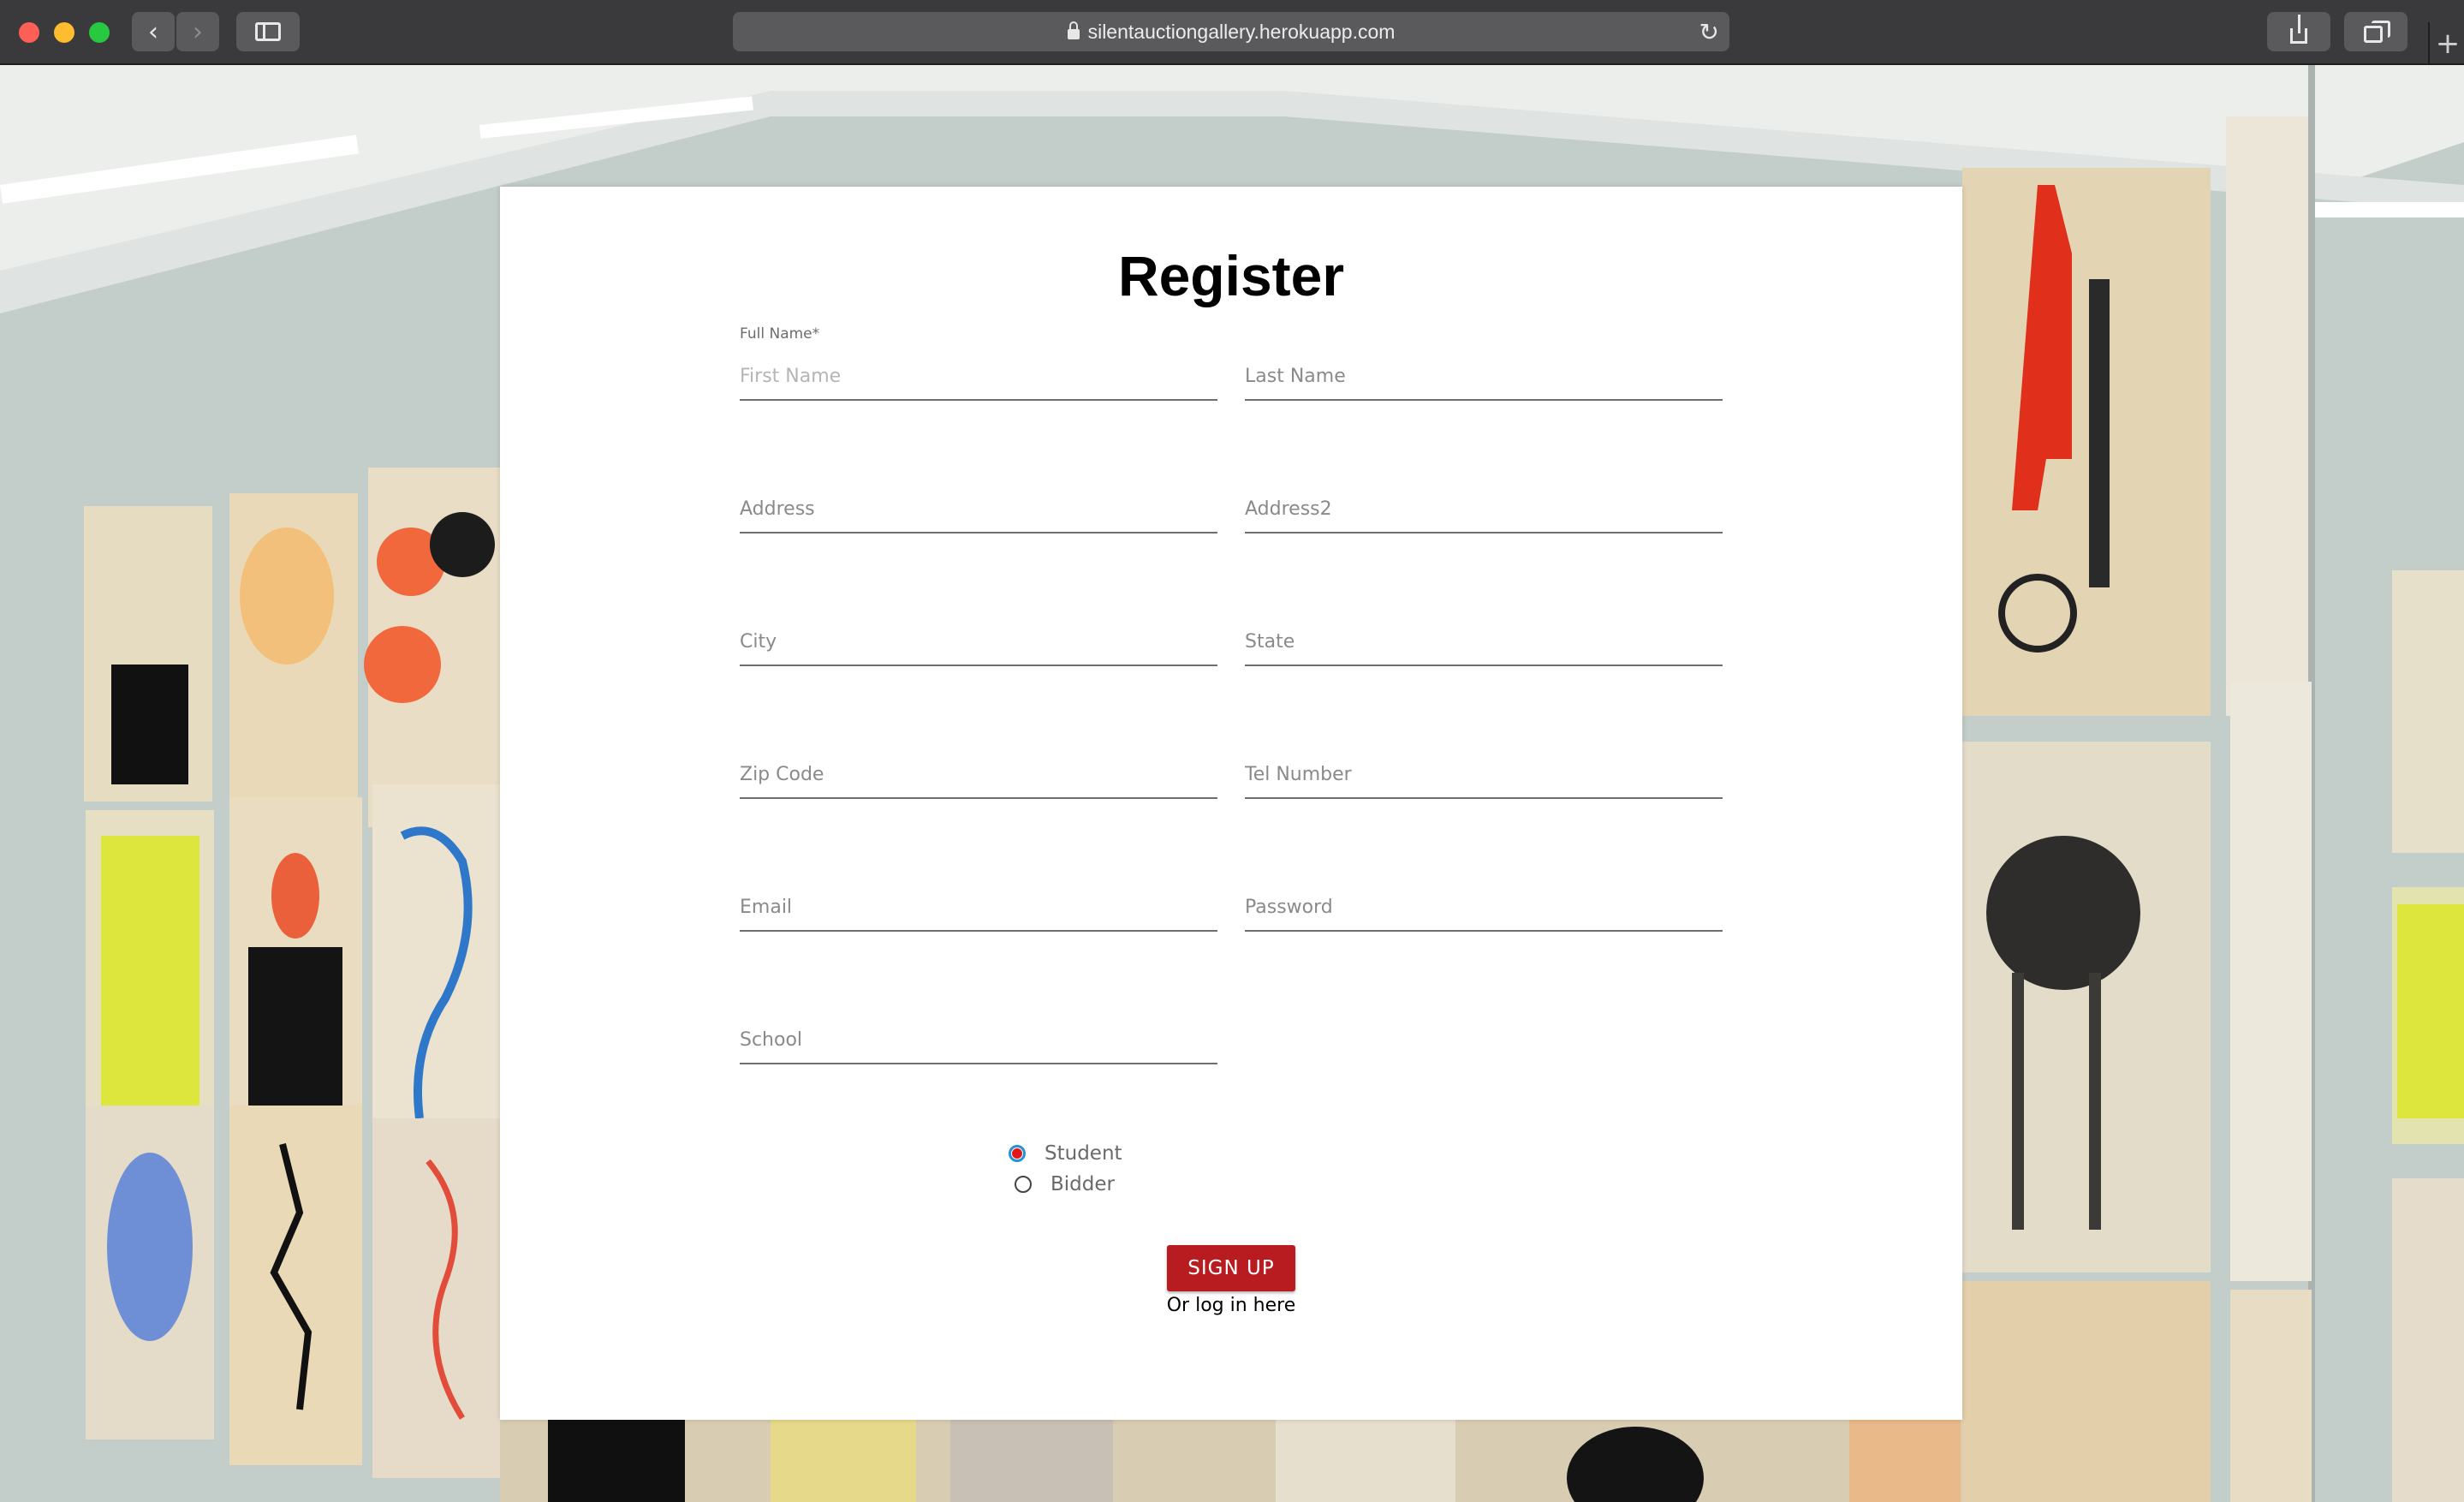  I want to click on role-option-student: Student, so click(1066, 1153).